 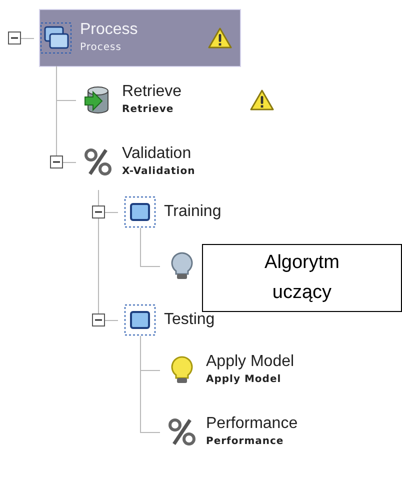 I want to click on windows-icon, so click(x=56, y=38).